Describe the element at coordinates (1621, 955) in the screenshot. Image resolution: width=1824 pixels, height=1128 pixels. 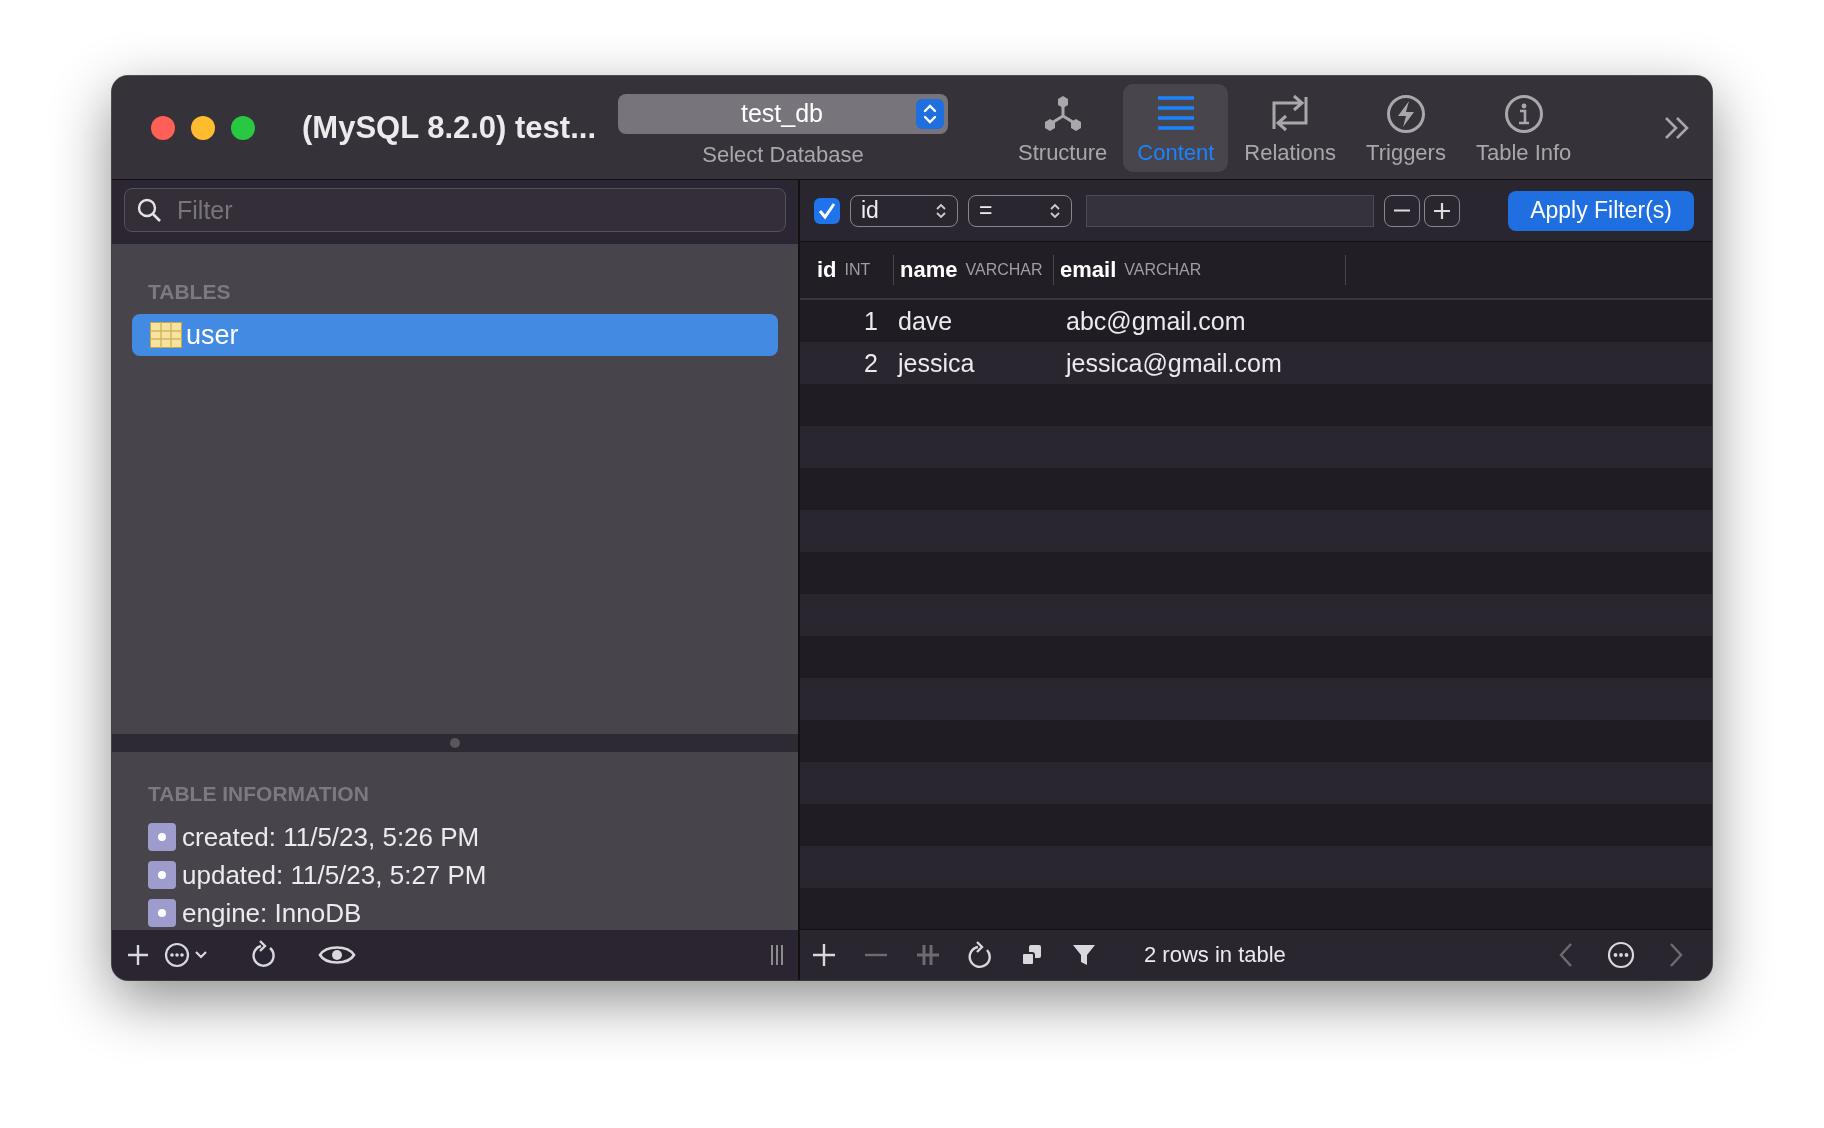
I see `more-icon` at that location.